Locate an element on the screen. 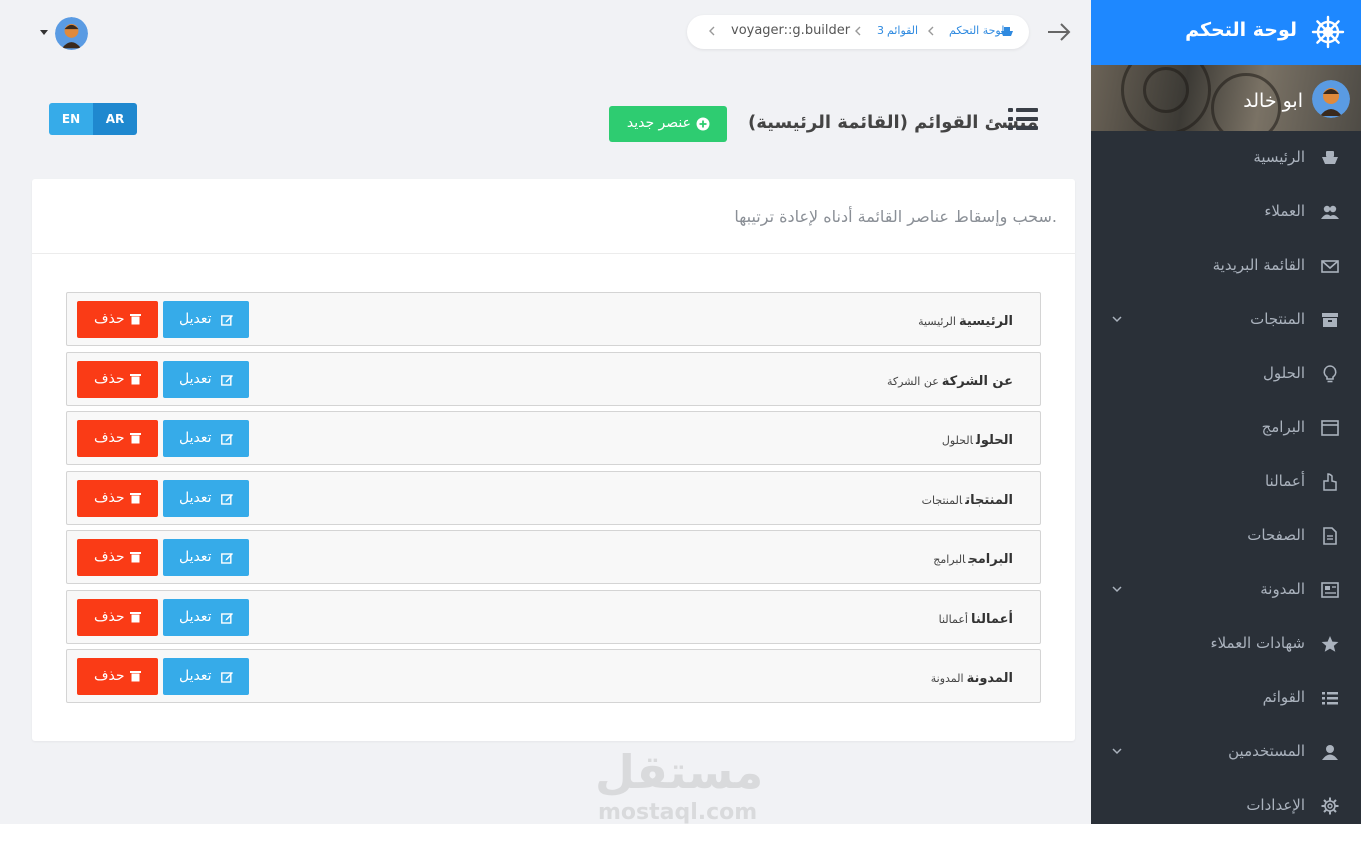  sidebar-item: الحلول is located at coordinates (1226, 374).